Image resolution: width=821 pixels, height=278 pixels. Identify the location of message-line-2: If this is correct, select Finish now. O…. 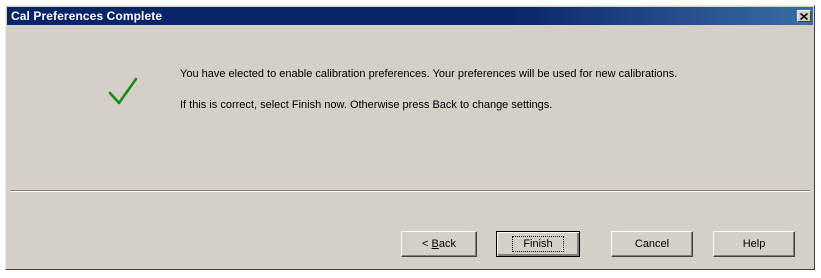
(366, 105).